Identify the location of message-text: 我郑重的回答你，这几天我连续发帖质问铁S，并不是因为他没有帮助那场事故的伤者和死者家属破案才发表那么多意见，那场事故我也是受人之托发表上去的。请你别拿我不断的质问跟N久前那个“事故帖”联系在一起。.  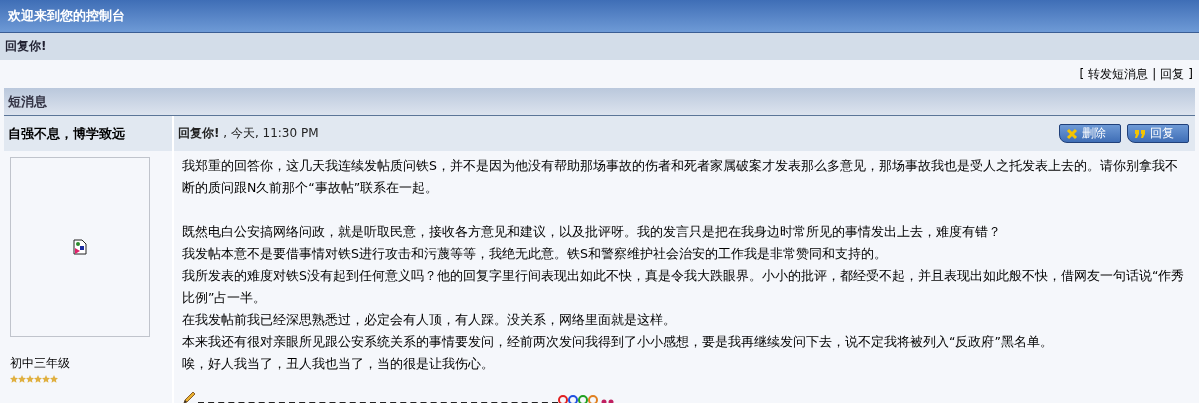
(680, 177).